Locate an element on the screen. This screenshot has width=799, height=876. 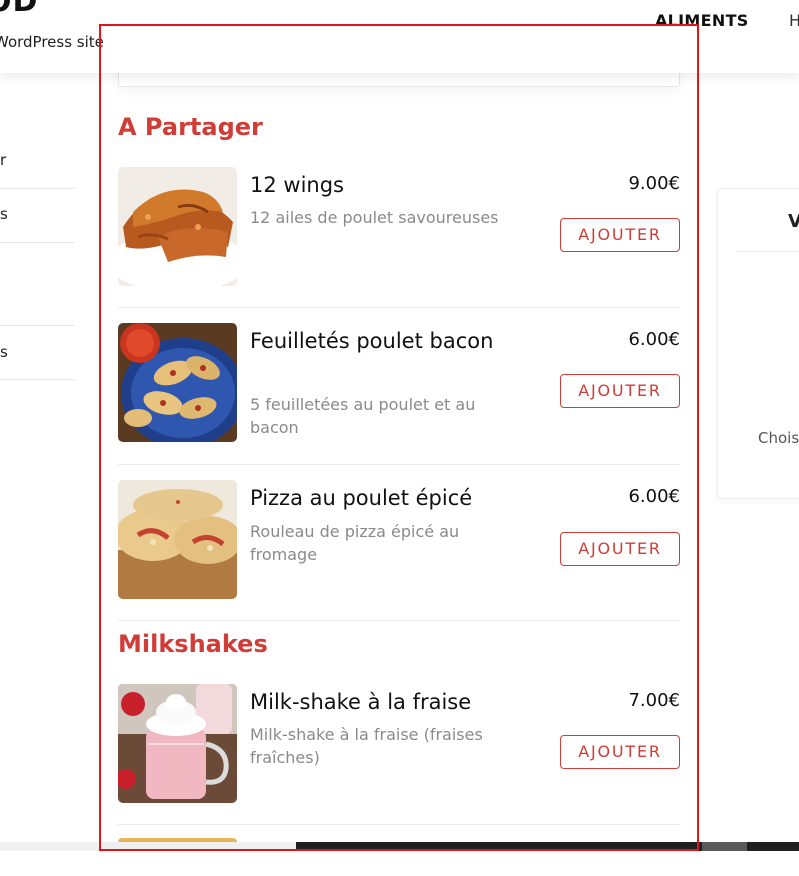
cart-empty-text: Chois is located at coordinates (778, 438).